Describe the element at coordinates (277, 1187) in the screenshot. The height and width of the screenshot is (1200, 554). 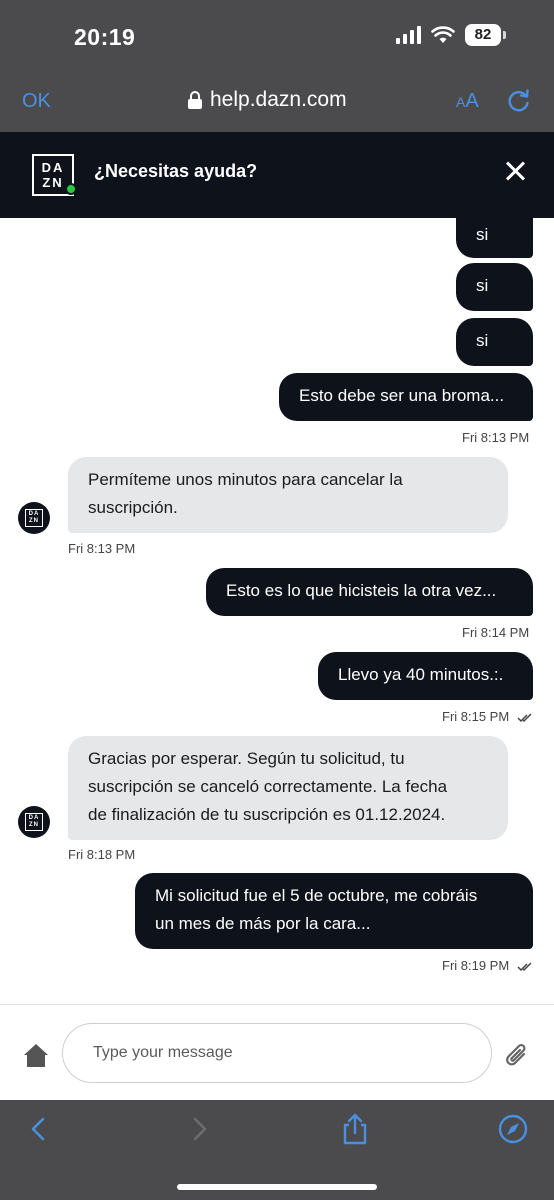
I see `home-indicator` at that location.